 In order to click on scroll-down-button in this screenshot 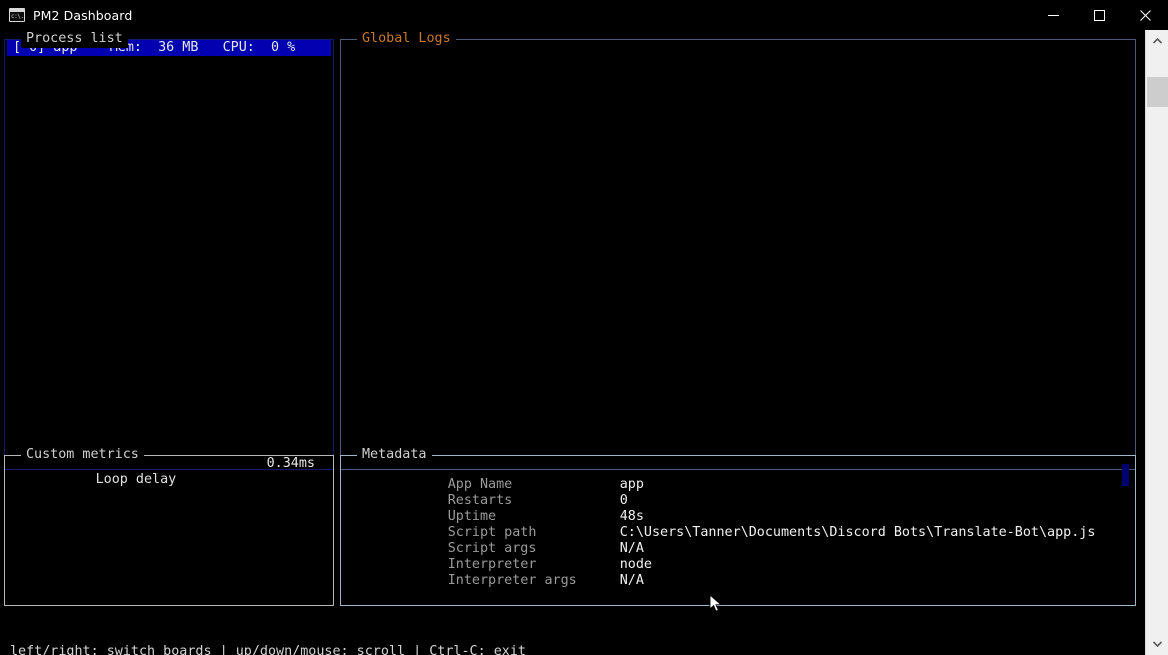, I will do `click(1157, 644)`.